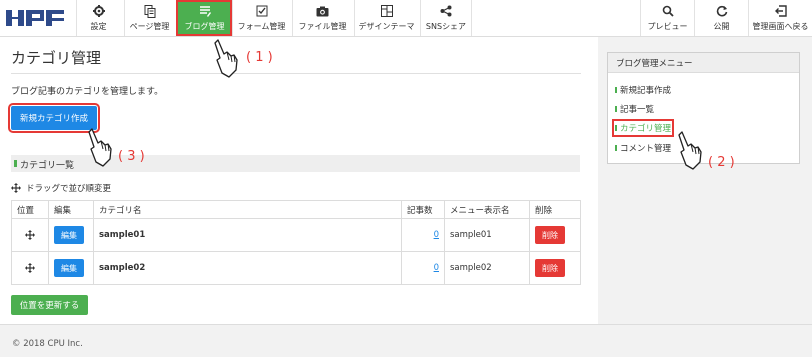 The width and height of the screenshot is (812, 357). What do you see at coordinates (49, 305) in the screenshot?
I see `update-position-button: 位置を更新する` at bounding box center [49, 305].